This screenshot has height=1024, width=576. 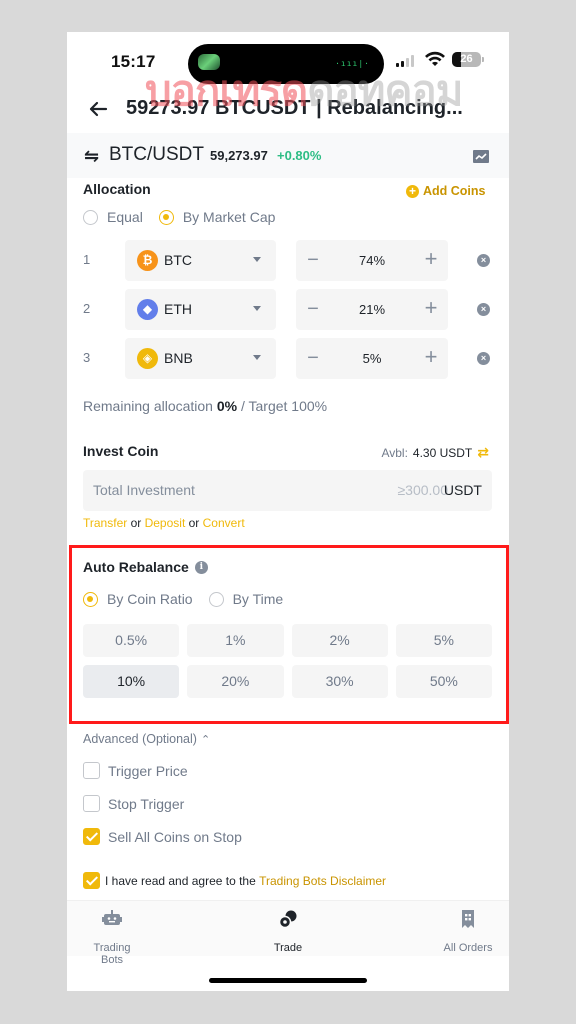 What do you see at coordinates (229, 217) in the screenshot?
I see `radio-by-market-cap-label: By Market Cap` at bounding box center [229, 217].